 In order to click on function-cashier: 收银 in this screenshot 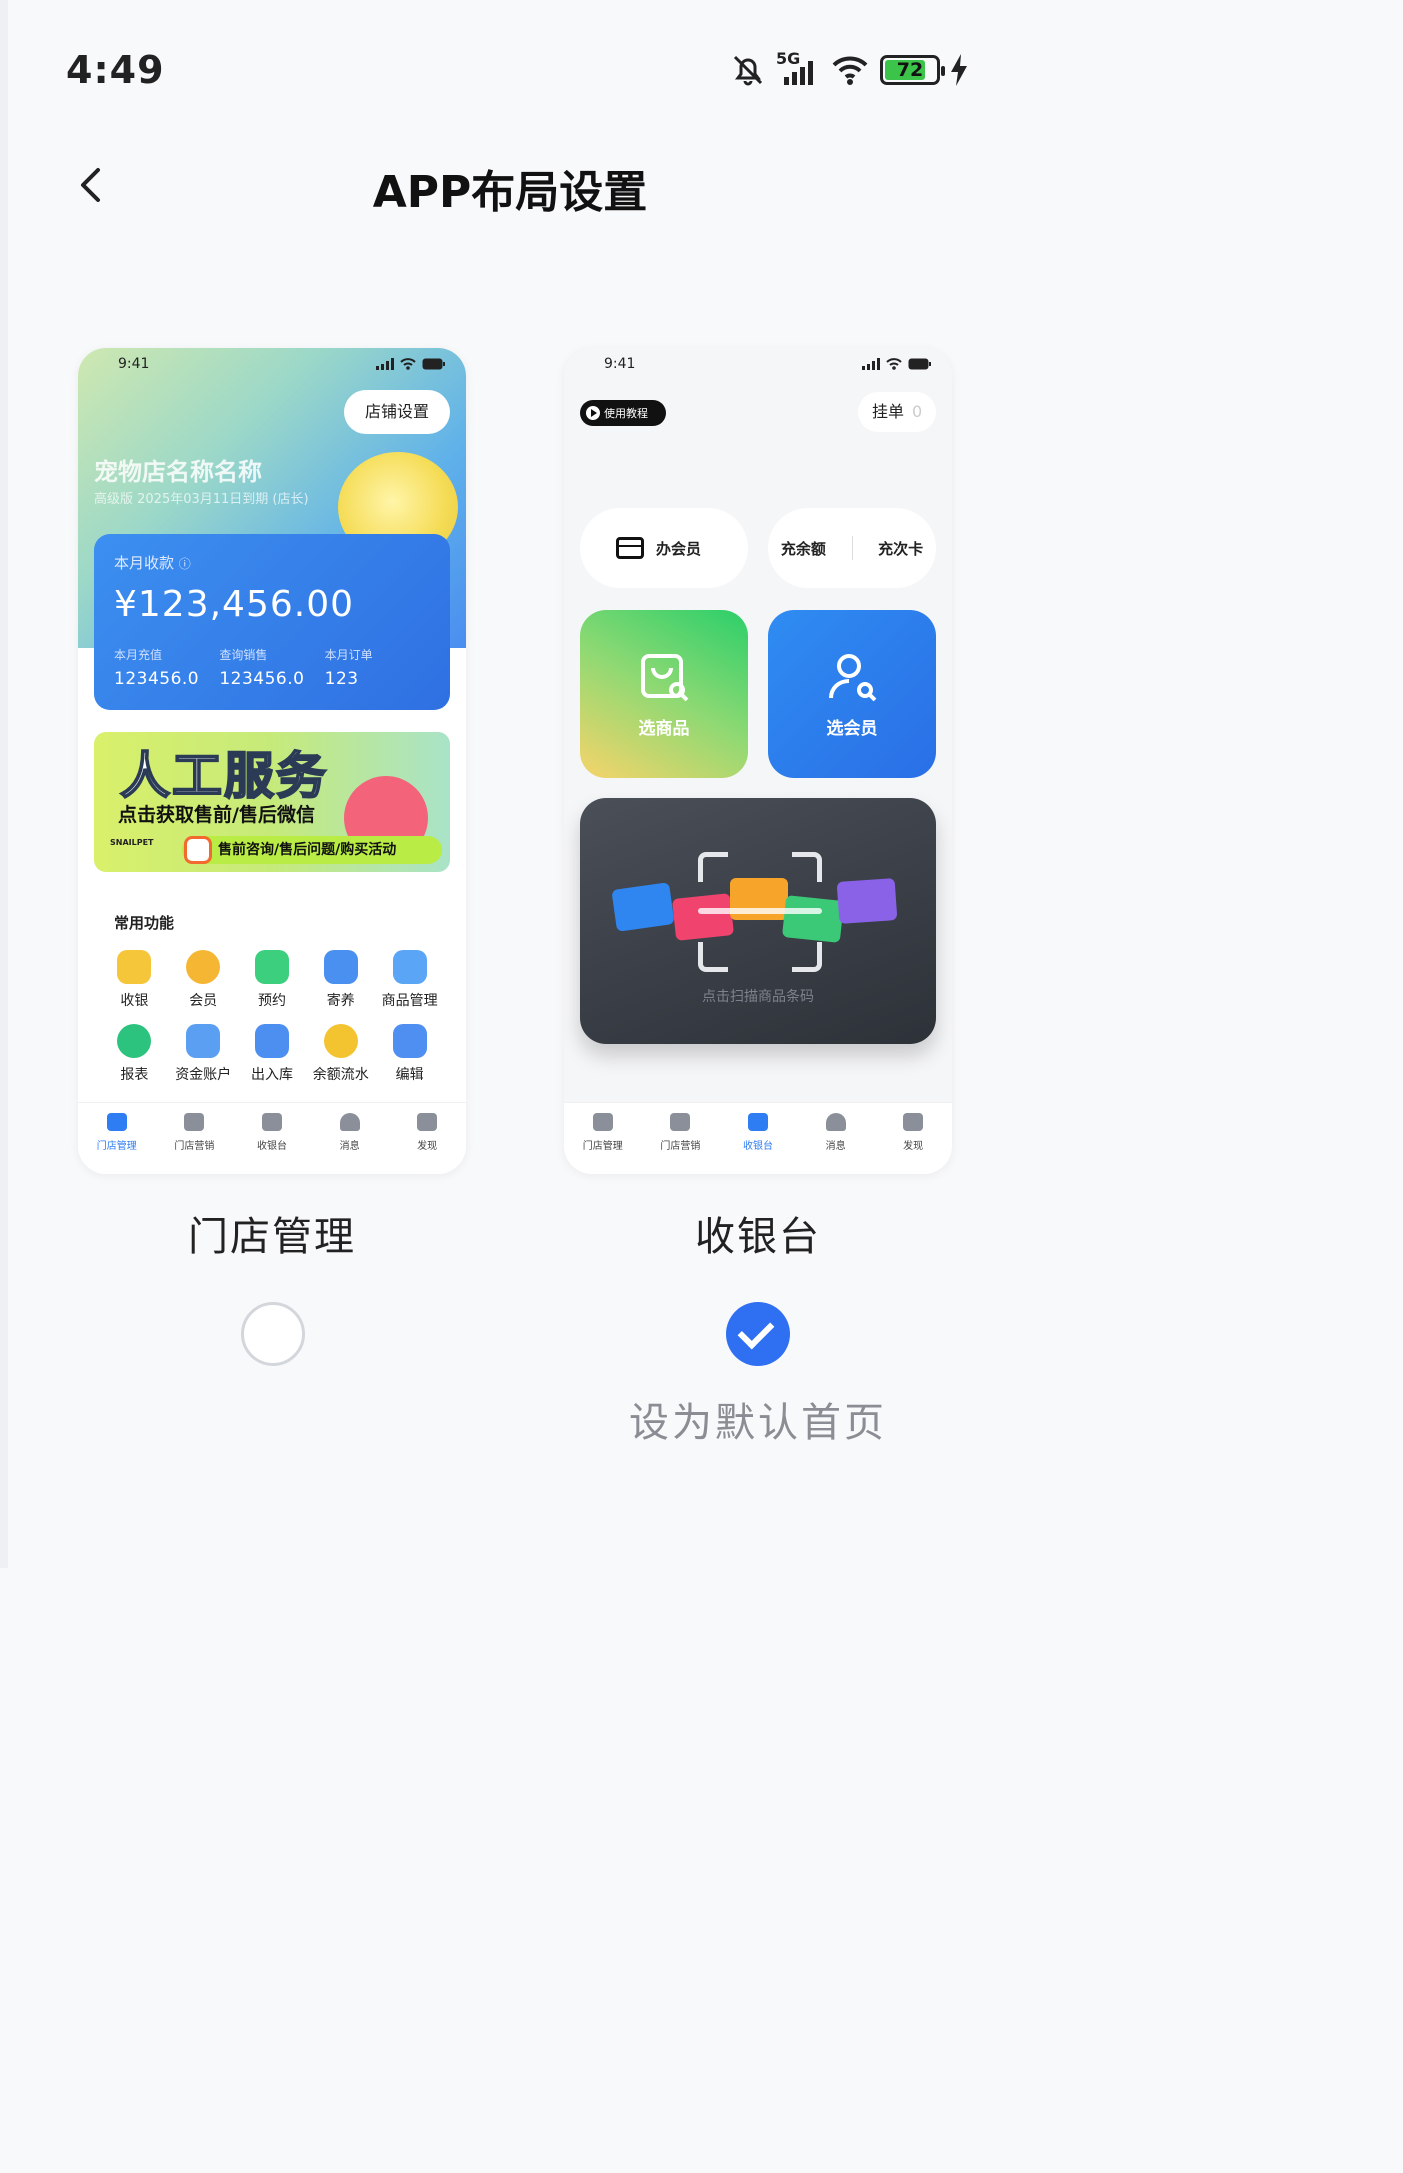, I will do `click(134, 980)`.